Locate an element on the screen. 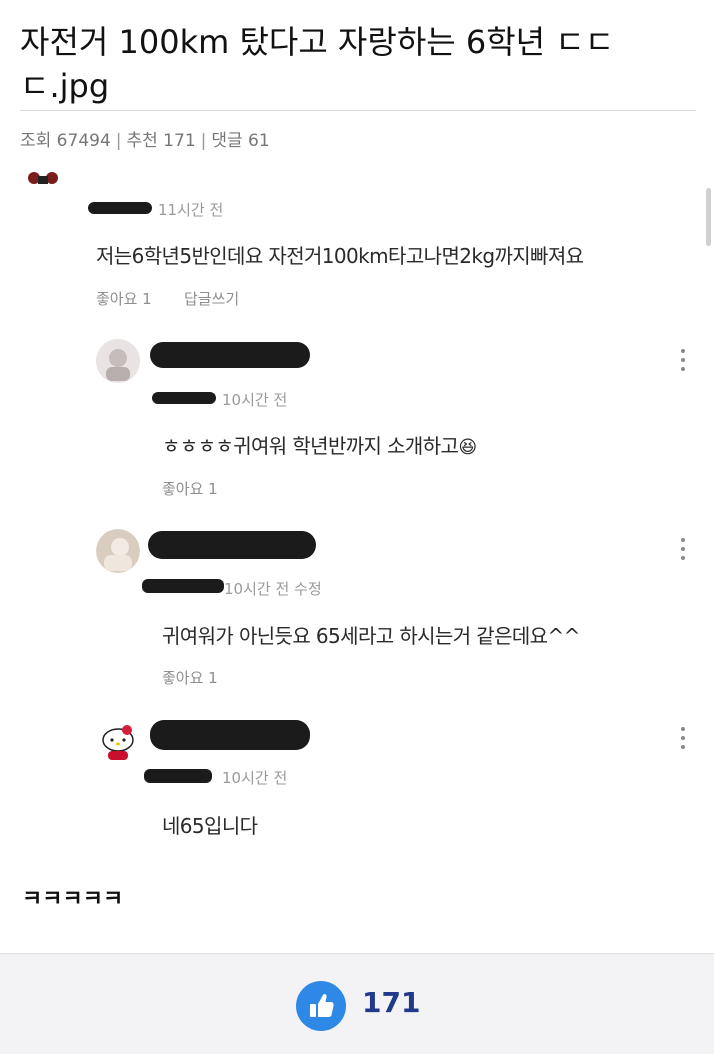 The height and width of the screenshot is (1054, 714). recommend-count-display: 171 is located at coordinates (391, 1002).